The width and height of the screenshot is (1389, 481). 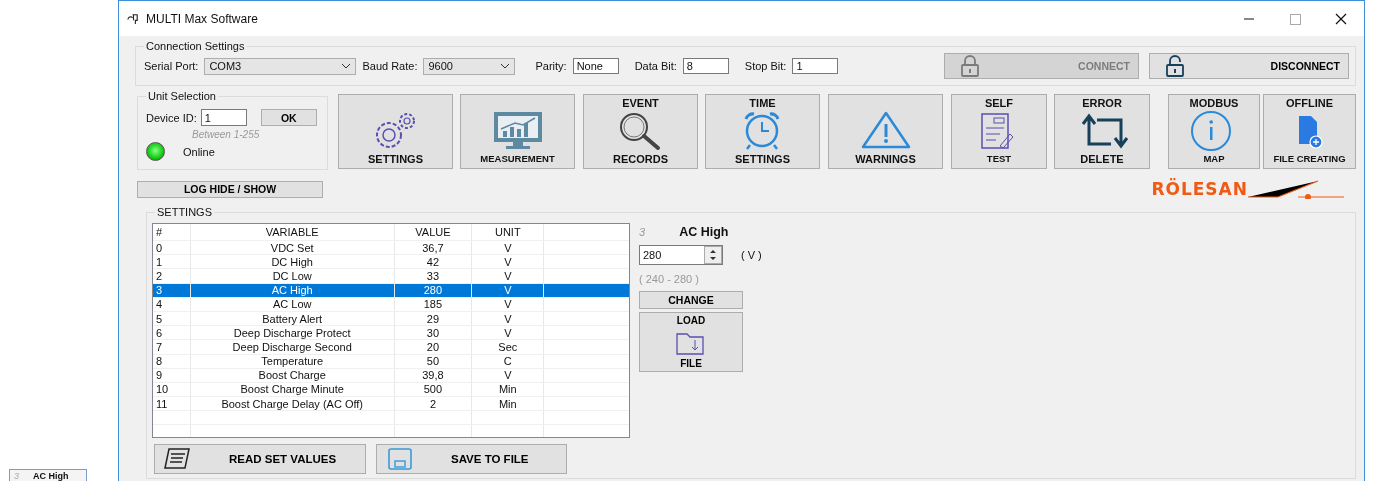 I want to click on table-row: 2 DC Low 33 V, so click(x=391, y=276).